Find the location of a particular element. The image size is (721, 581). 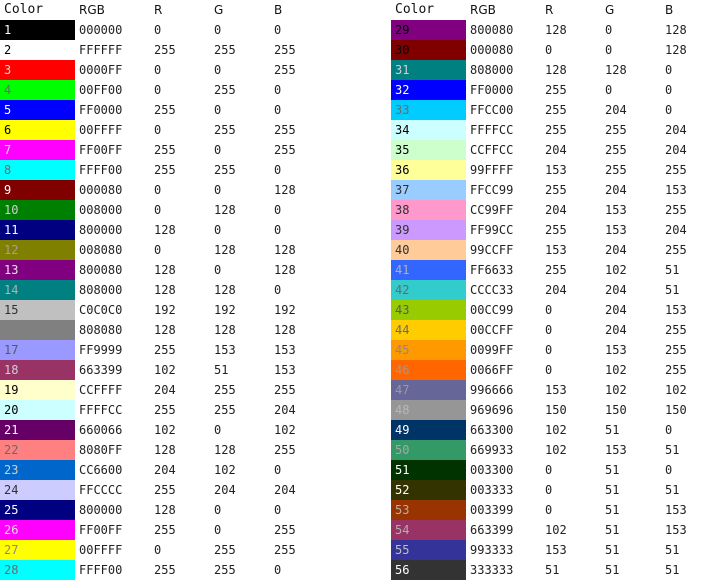

table-row: 23 CC6600 204 102 0 is located at coordinates (165, 470).